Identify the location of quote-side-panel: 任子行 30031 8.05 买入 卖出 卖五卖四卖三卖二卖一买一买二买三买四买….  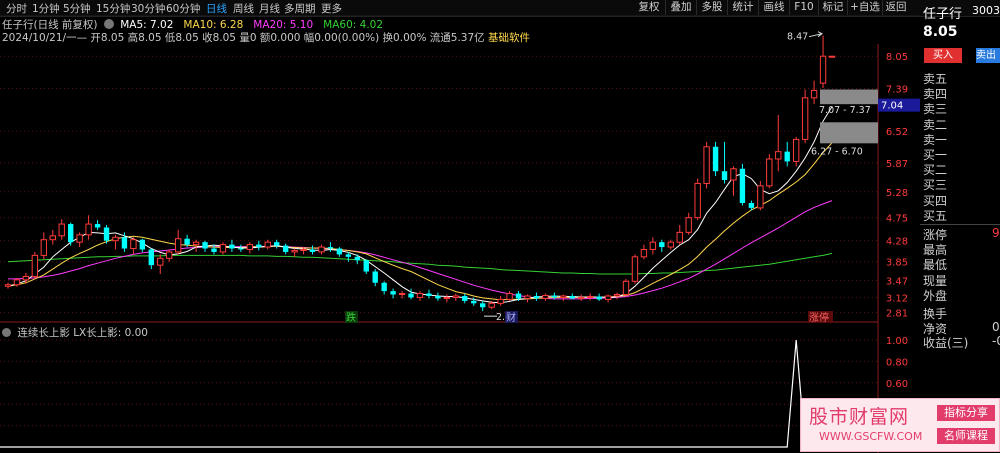
(960, 226).